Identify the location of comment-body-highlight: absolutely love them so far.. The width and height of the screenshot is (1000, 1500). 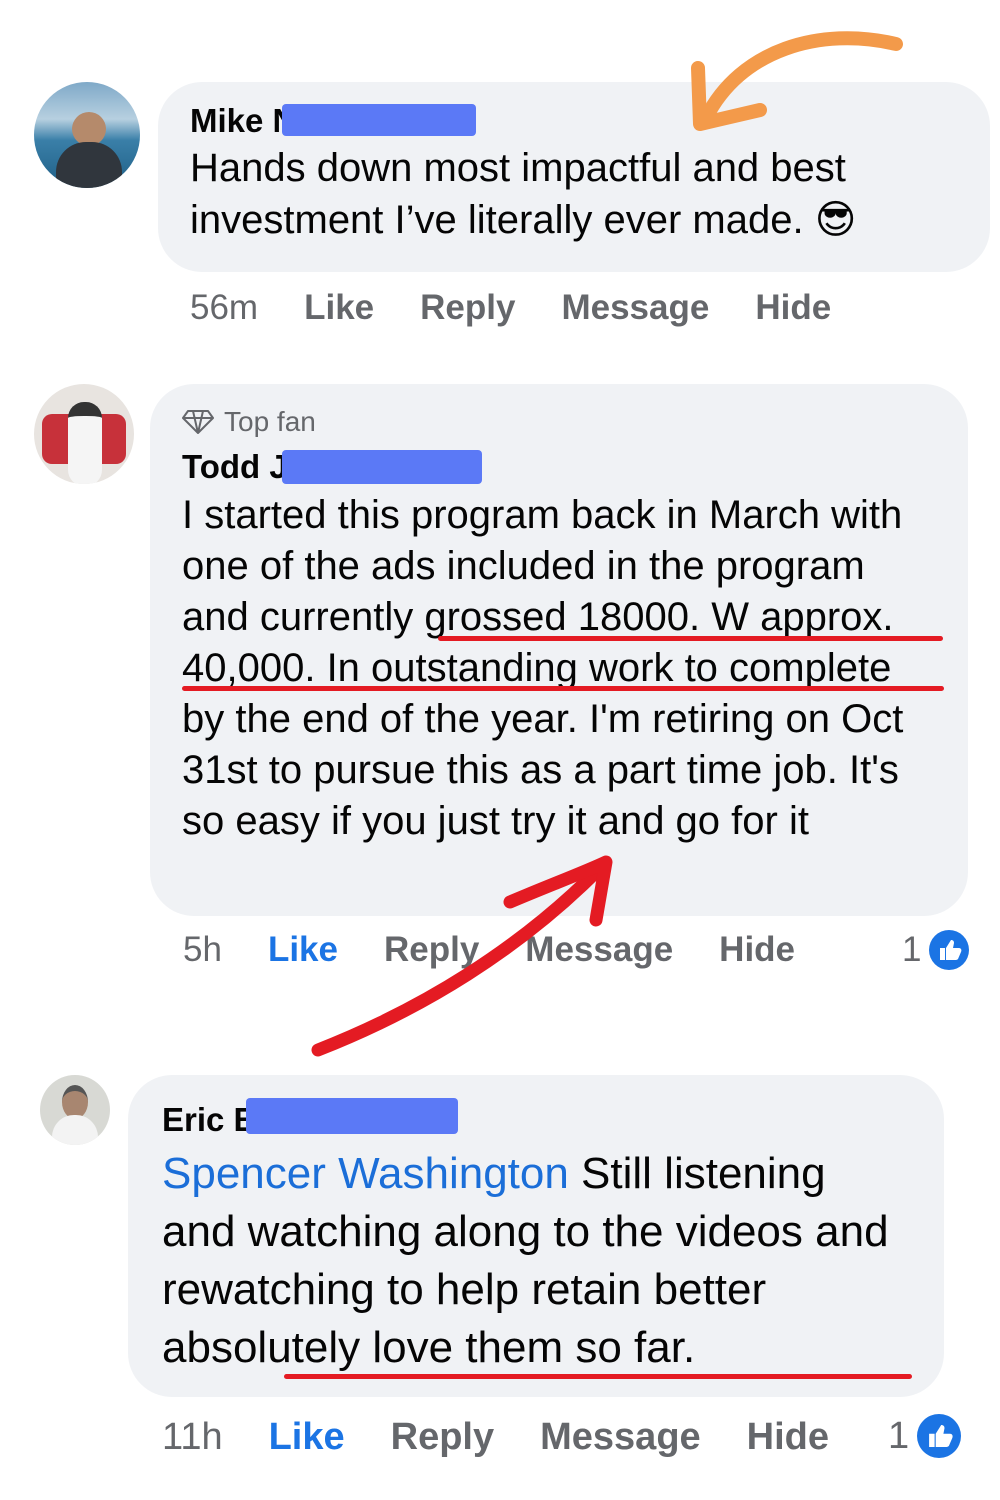
(429, 1347).